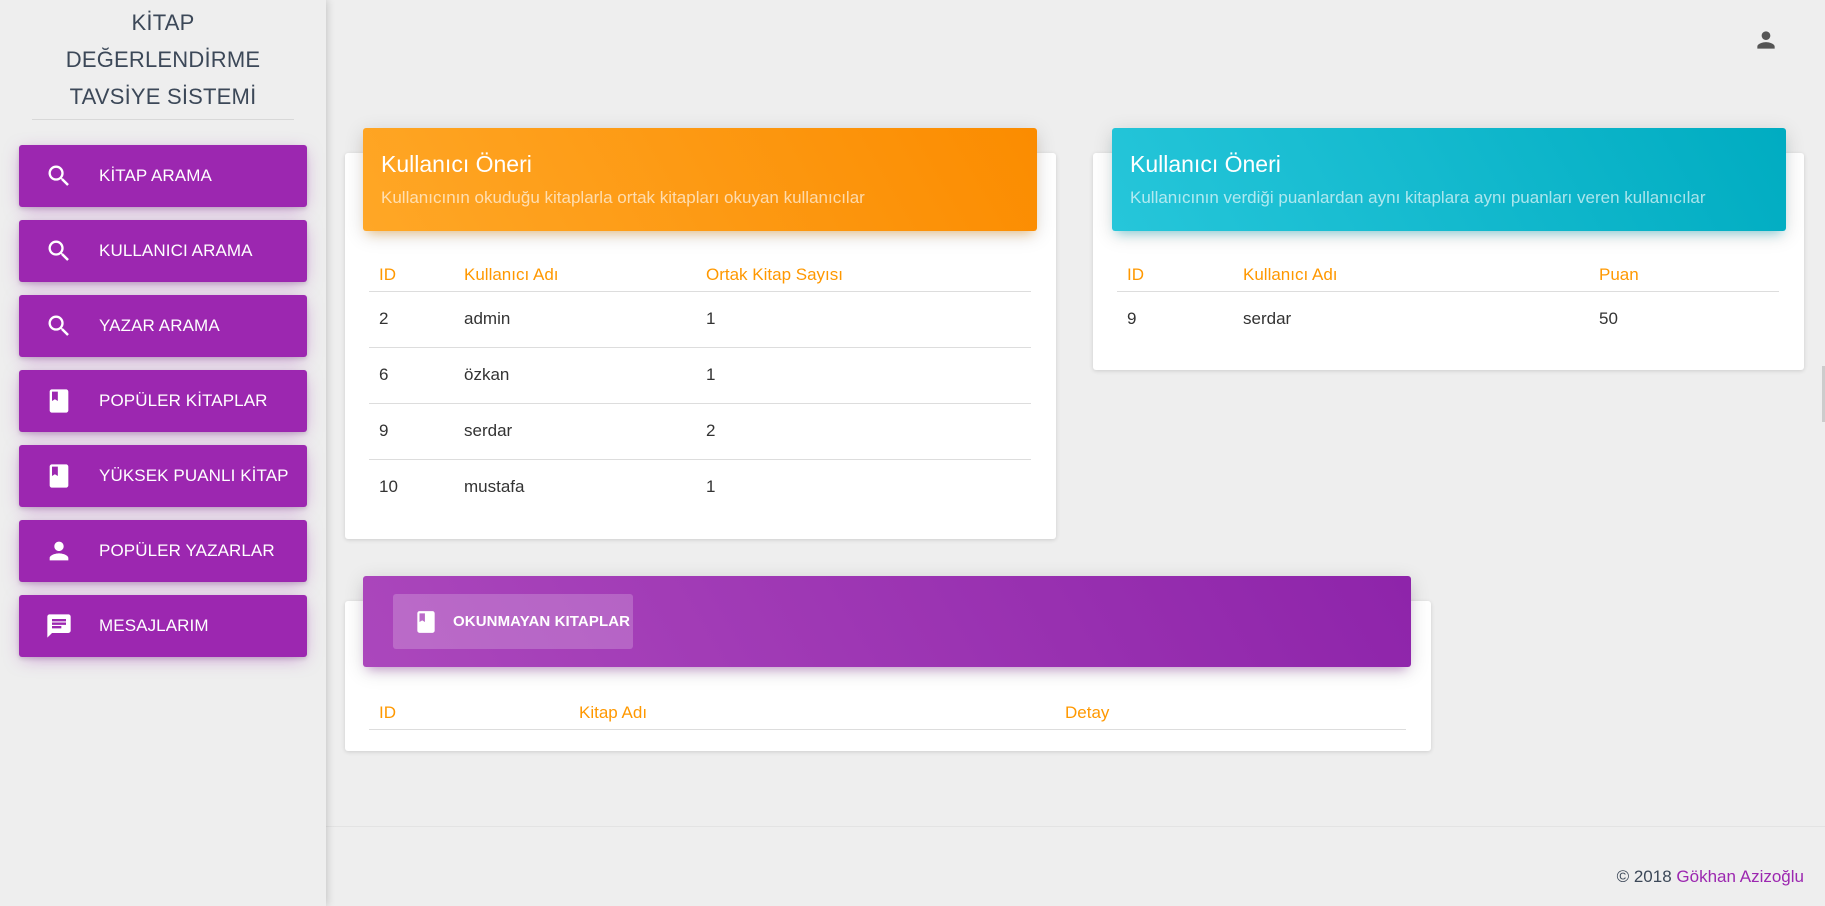 This screenshot has width=1825, height=906. I want to click on table-row: 9 serdar 2, so click(700, 431).